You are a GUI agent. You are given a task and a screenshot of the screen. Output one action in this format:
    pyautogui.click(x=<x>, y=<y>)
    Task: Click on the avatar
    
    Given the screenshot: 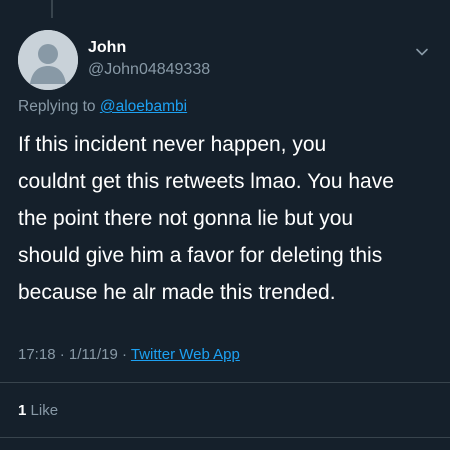 What is the action you would take?
    pyautogui.click(x=48, y=60)
    